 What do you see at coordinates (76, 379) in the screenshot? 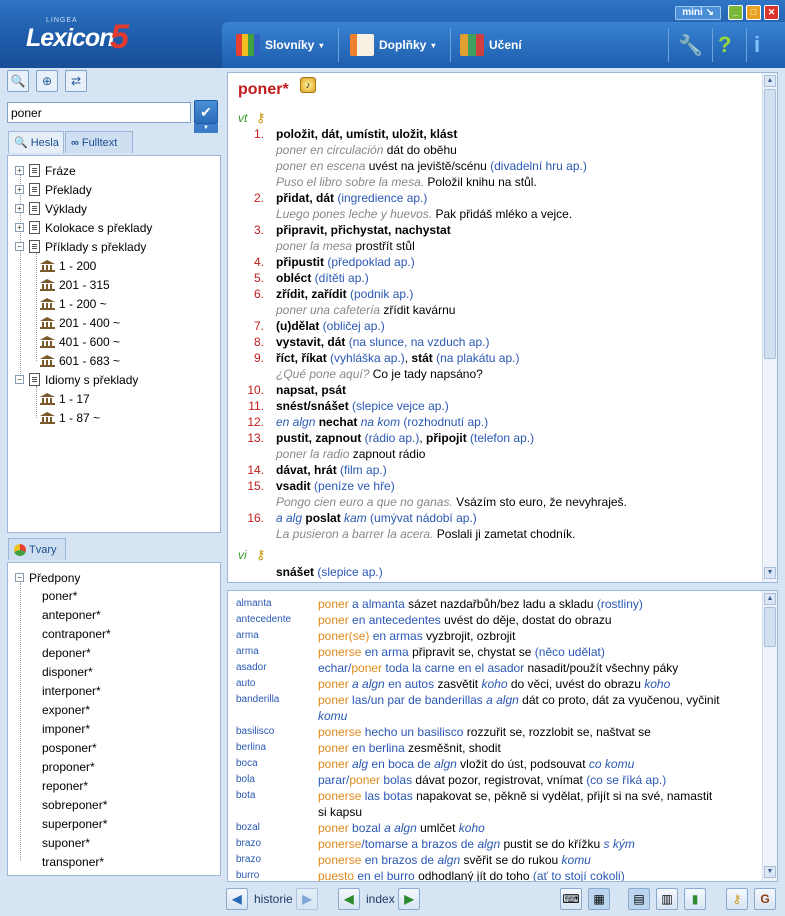
I see `tree-item: − Idiomy s překlady` at bounding box center [76, 379].